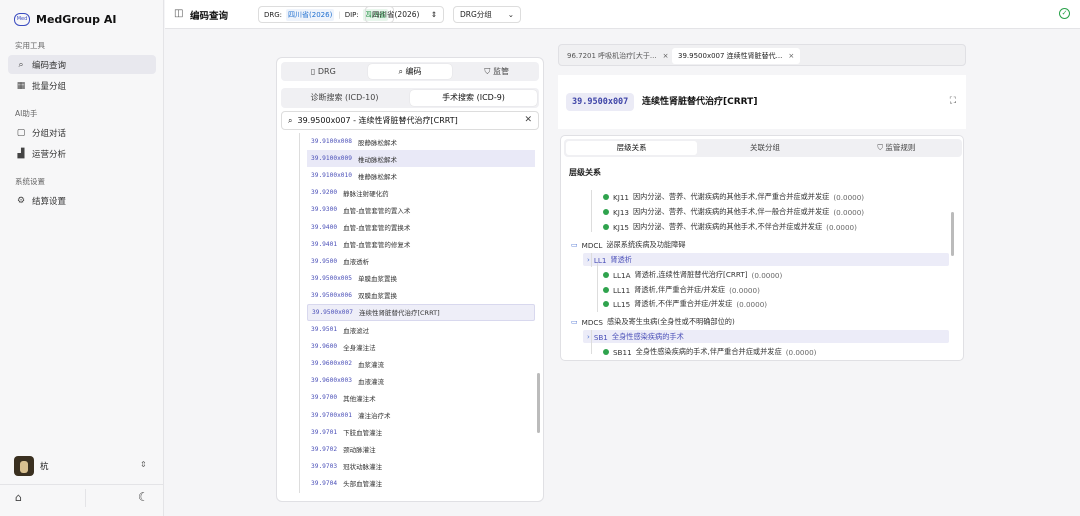 Image resolution: width=1080 pixels, height=516 pixels. What do you see at coordinates (609, 260) in the screenshot?
I see `tree-row-adrg: › LL1 肾透析` at bounding box center [609, 260].